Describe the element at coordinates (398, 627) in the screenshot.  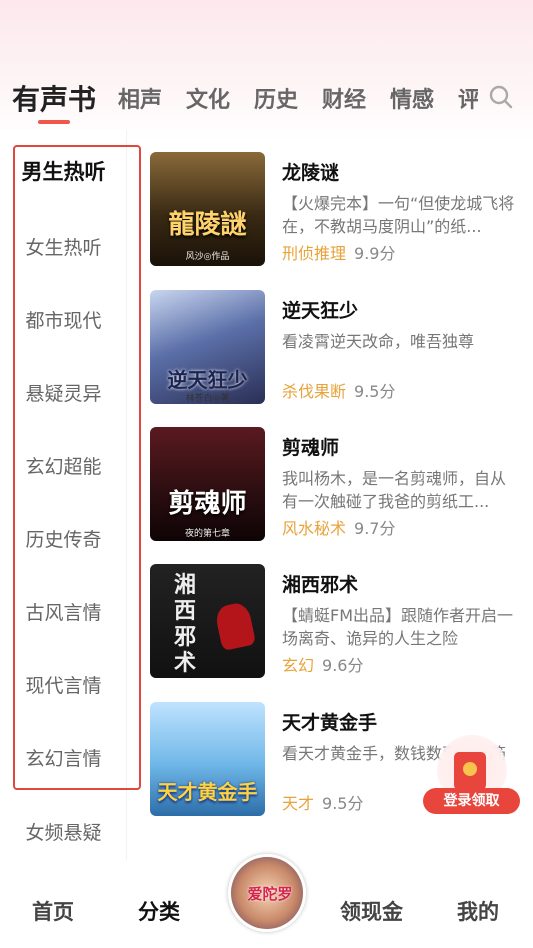
I see `book-description: 【蜻蜓FM出品】跟随作者开启一场离奇、诡异的人生之险` at that location.